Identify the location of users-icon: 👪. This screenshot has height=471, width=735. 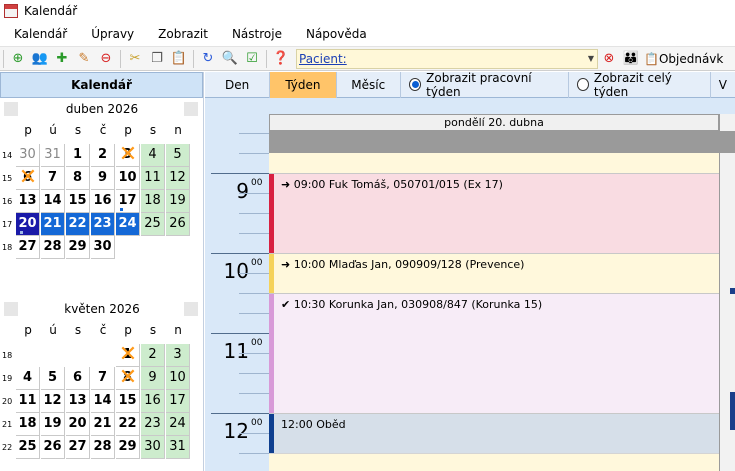
(631, 59).